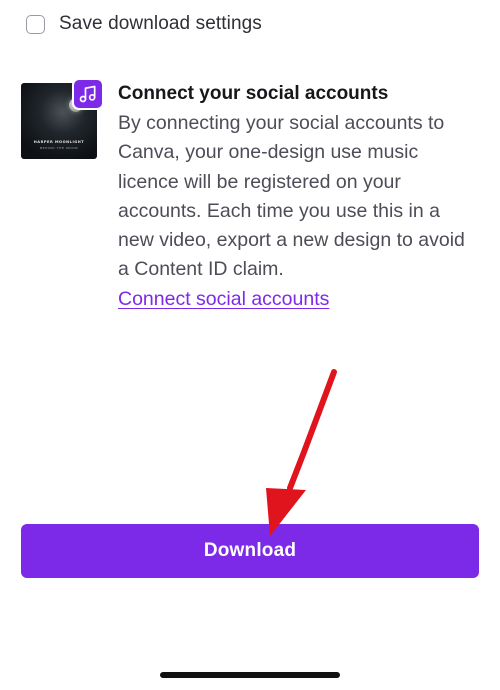  I want to click on connect-social-accounts-link: Connect social accounts, so click(223, 299).